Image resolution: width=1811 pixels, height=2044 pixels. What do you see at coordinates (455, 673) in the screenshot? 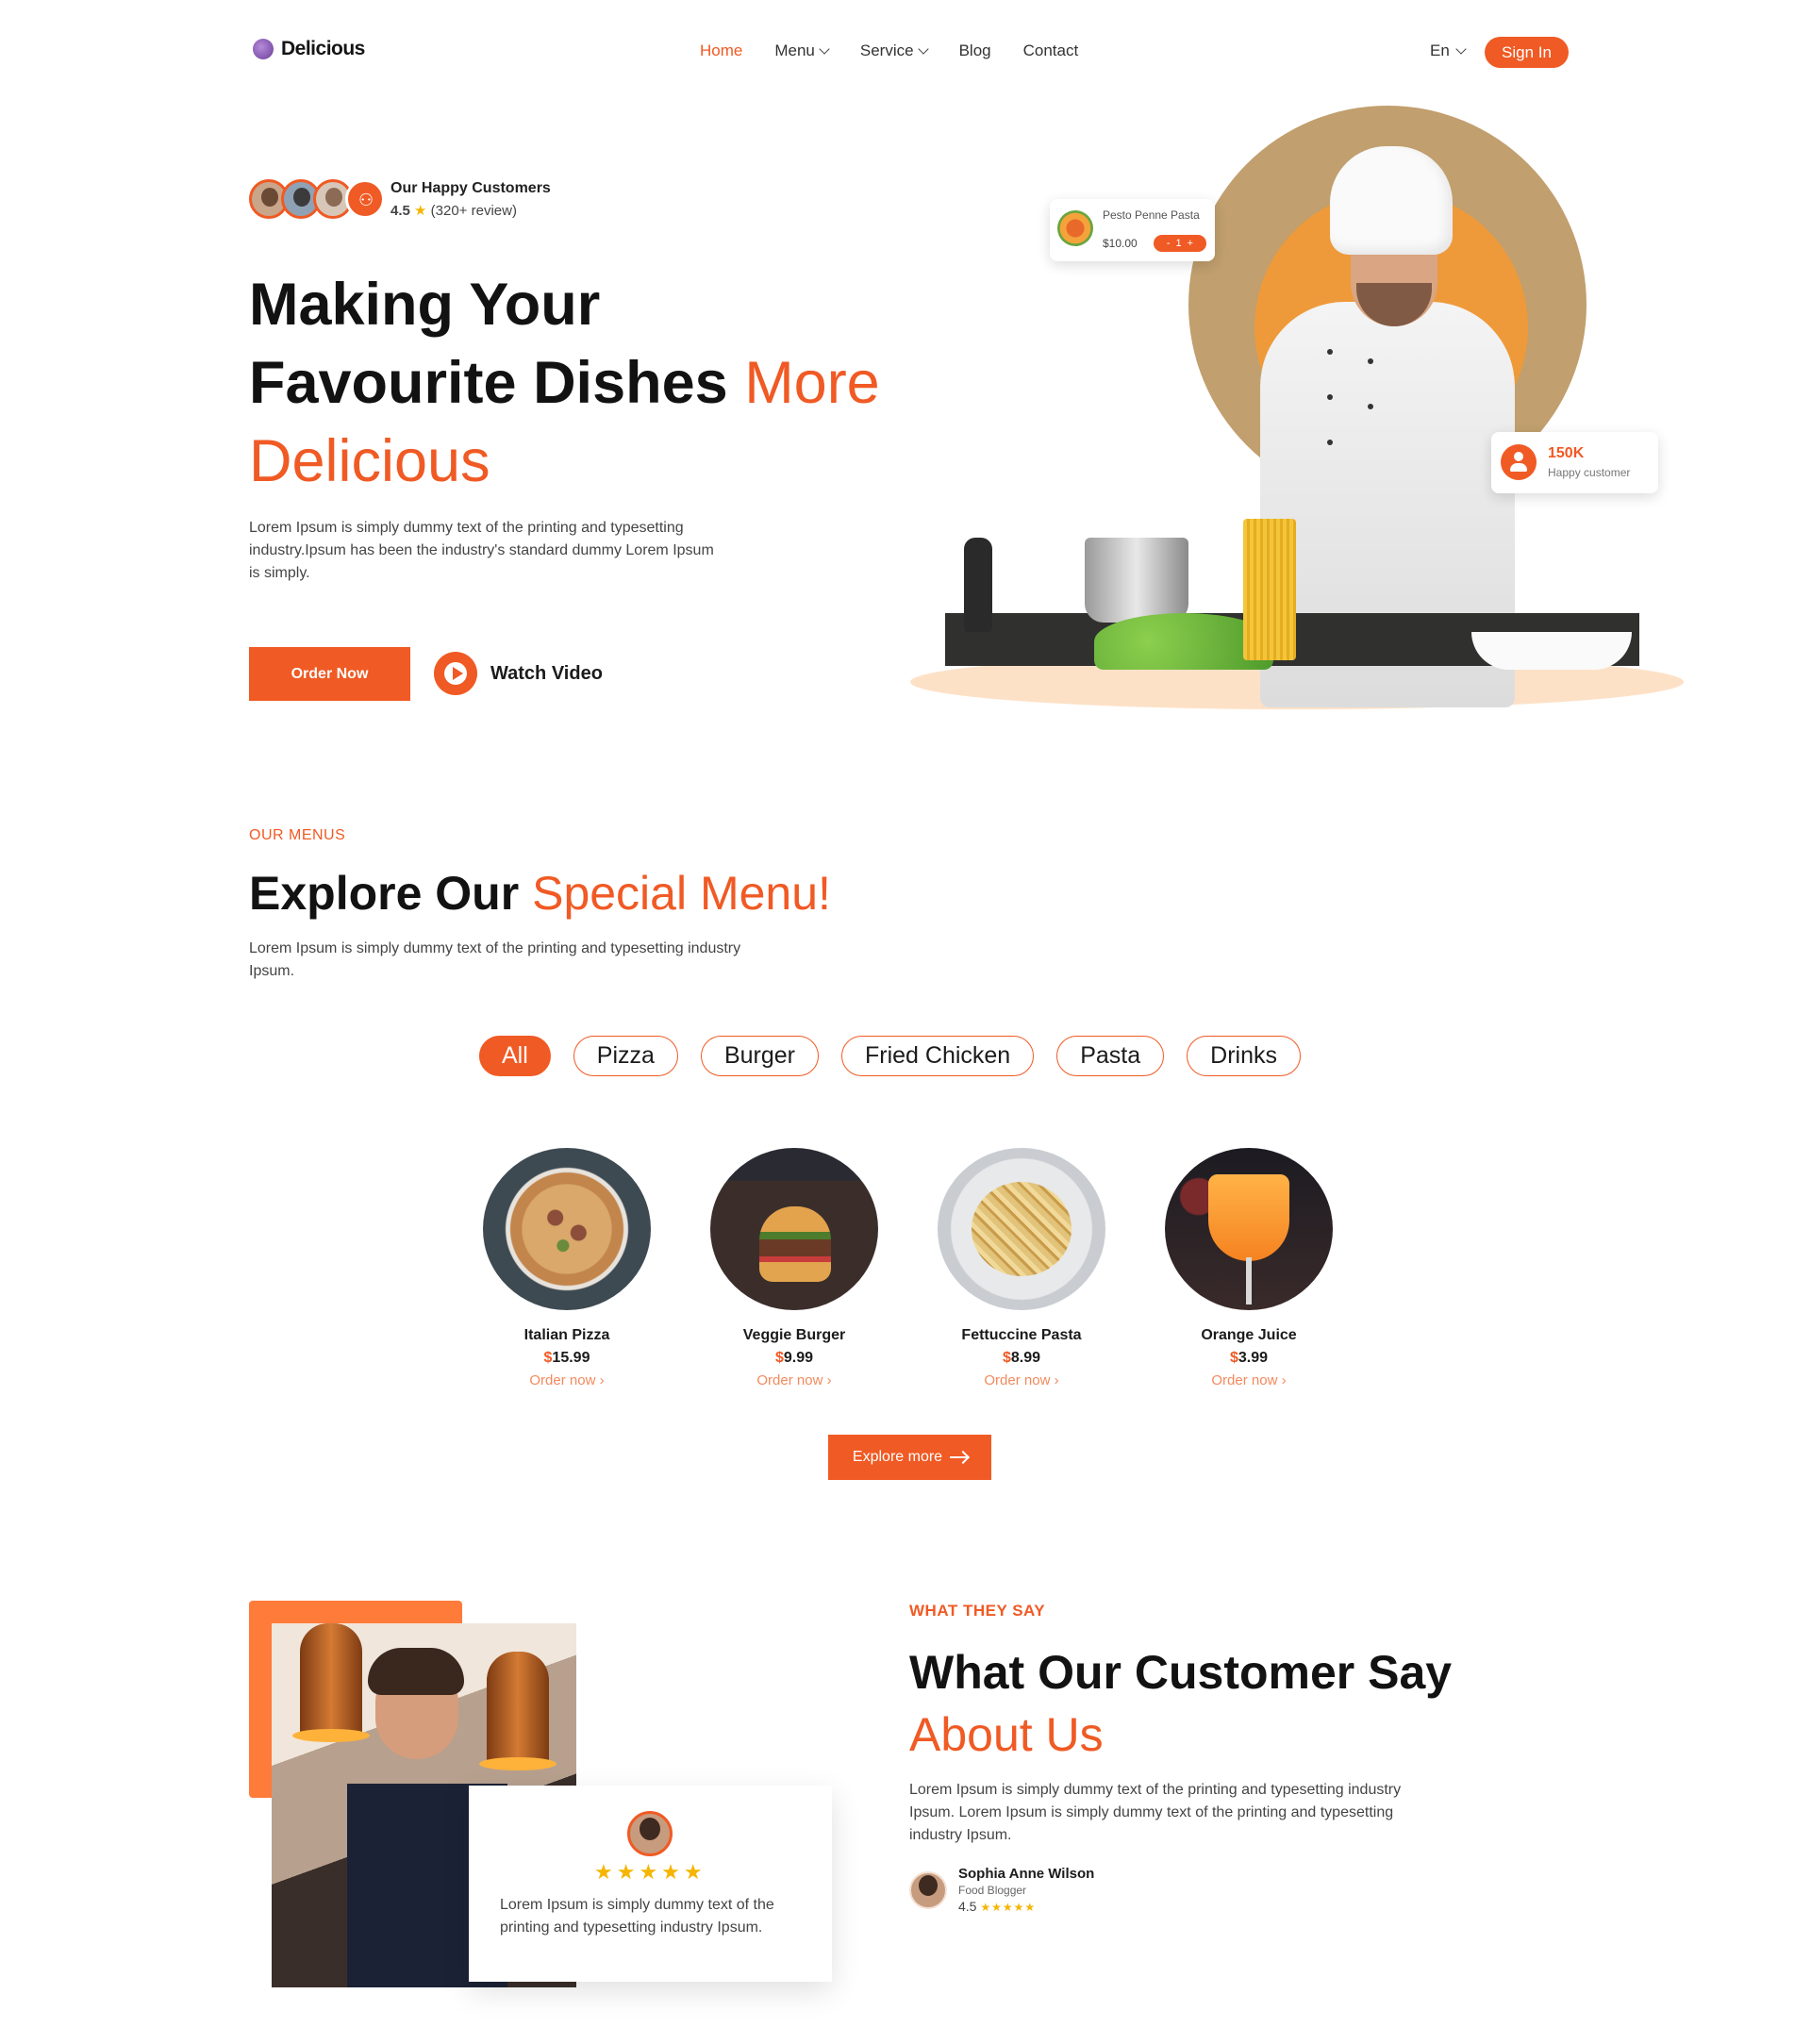
I see `play-icon` at bounding box center [455, 673].